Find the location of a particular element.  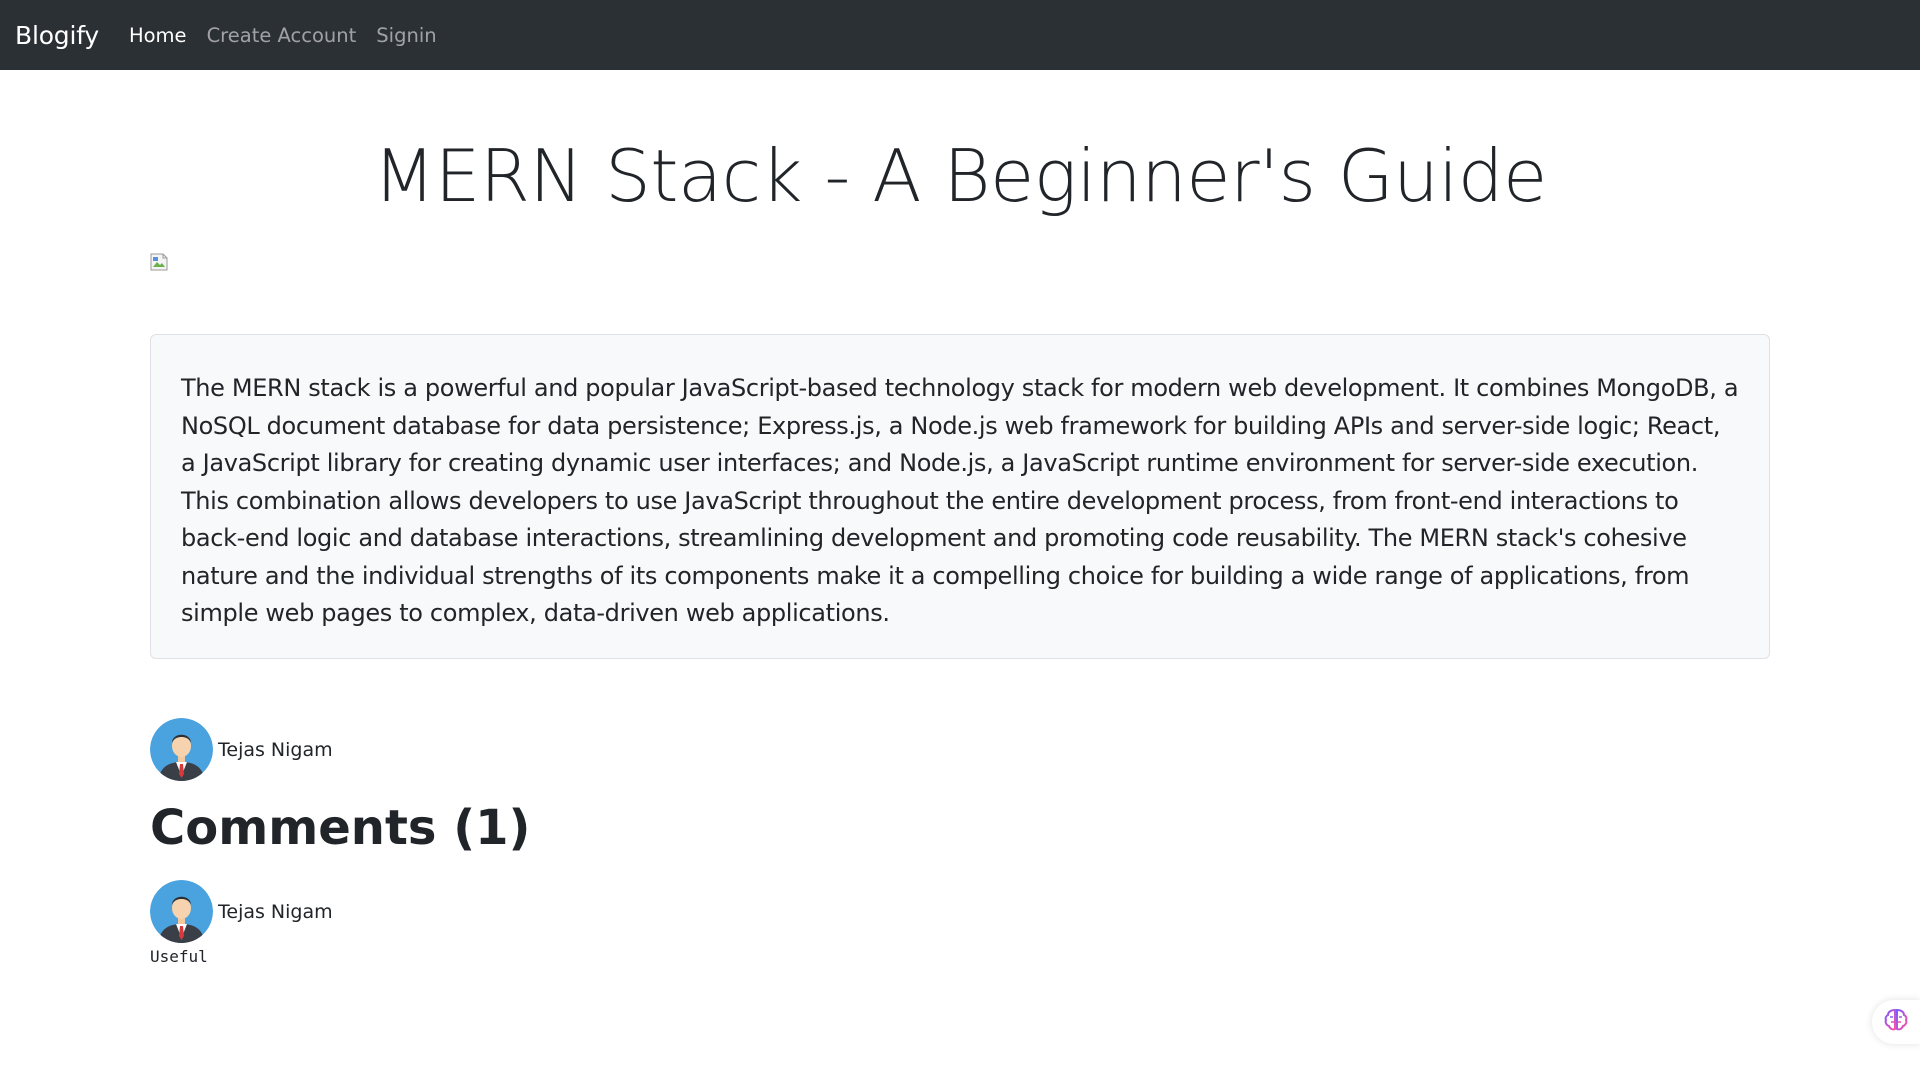

comment-author: Tejas Nigam is located at coordinates (241, 911).